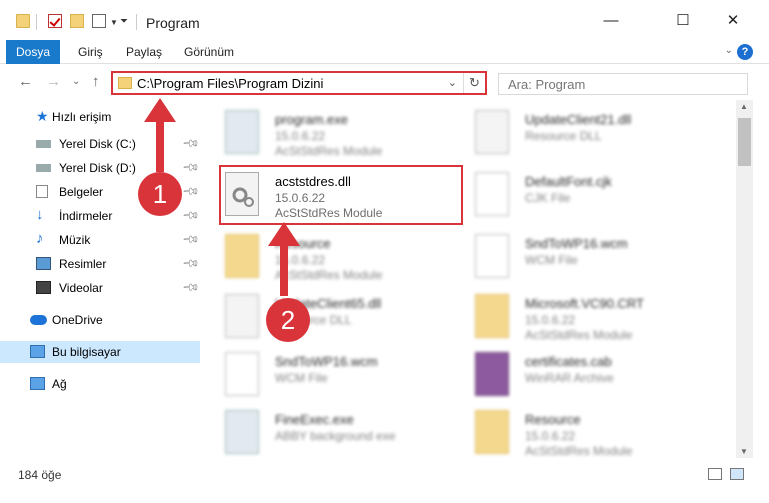 The height and width of the screenshot is (503, 769). What do you see at coordinates (100, 117) in the screenshot?
I see `sidebar-item-quick-access: ★ Hızlı erişim` at bounding box center [100, 117].